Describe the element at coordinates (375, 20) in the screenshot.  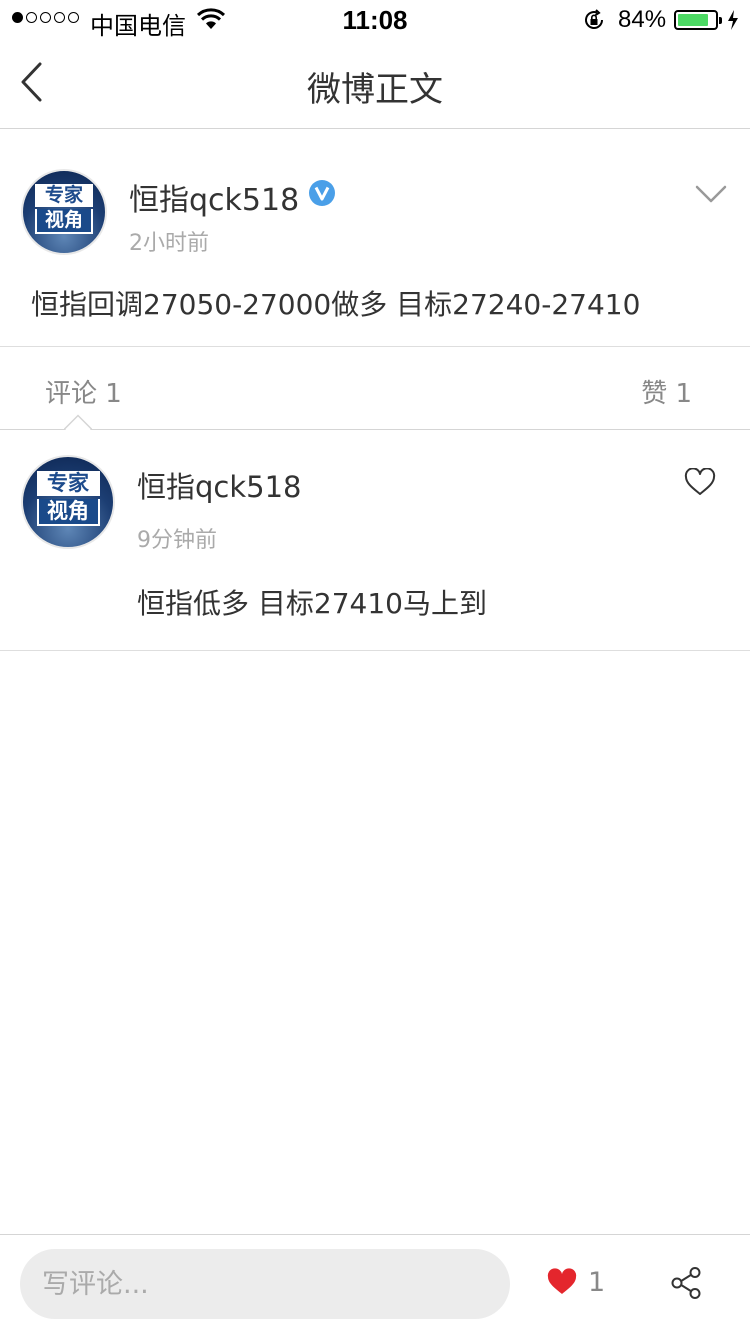
I see `status-bar: 中国电信 11:08 84%` at that location.